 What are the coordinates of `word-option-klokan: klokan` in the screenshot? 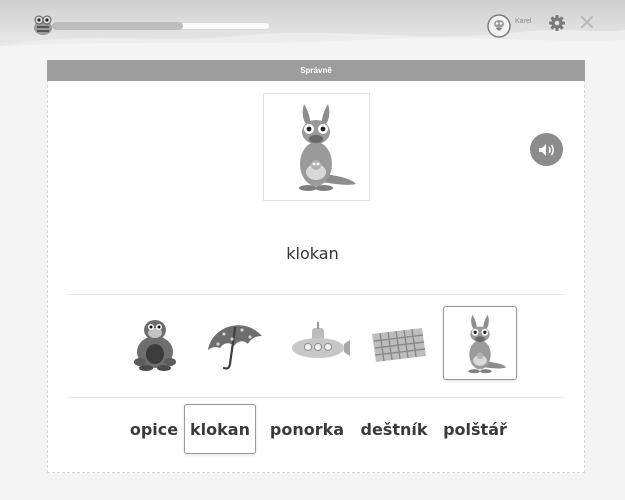 It's located at (220, 429).